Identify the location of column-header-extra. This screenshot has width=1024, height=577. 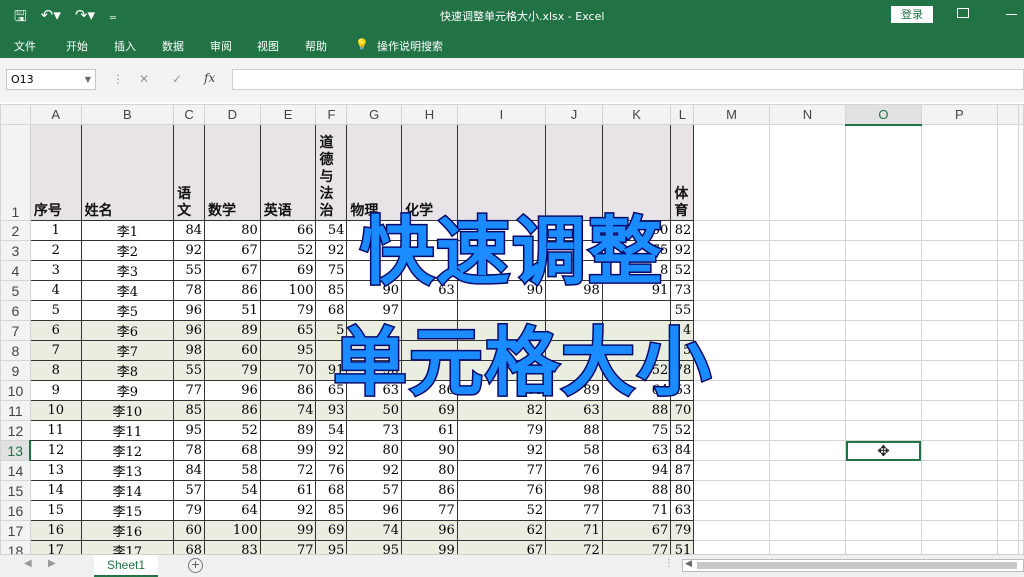
(1021, 114).